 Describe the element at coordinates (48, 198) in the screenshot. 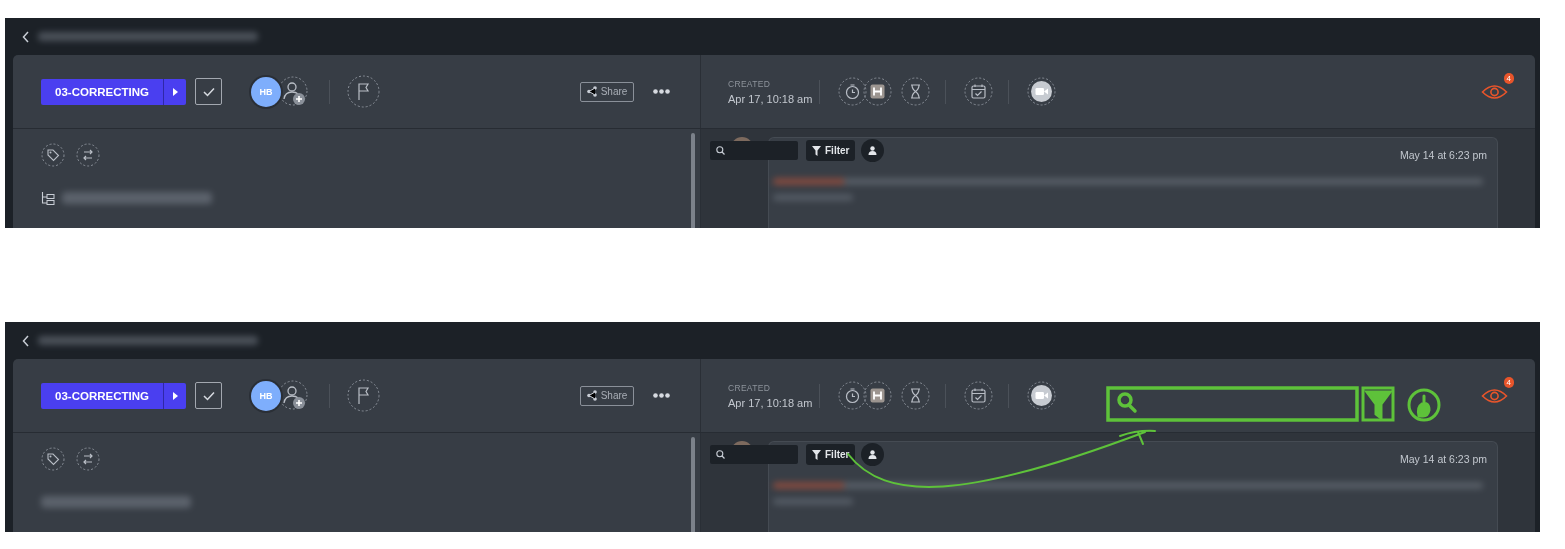

I see `tree-icon` at that location.